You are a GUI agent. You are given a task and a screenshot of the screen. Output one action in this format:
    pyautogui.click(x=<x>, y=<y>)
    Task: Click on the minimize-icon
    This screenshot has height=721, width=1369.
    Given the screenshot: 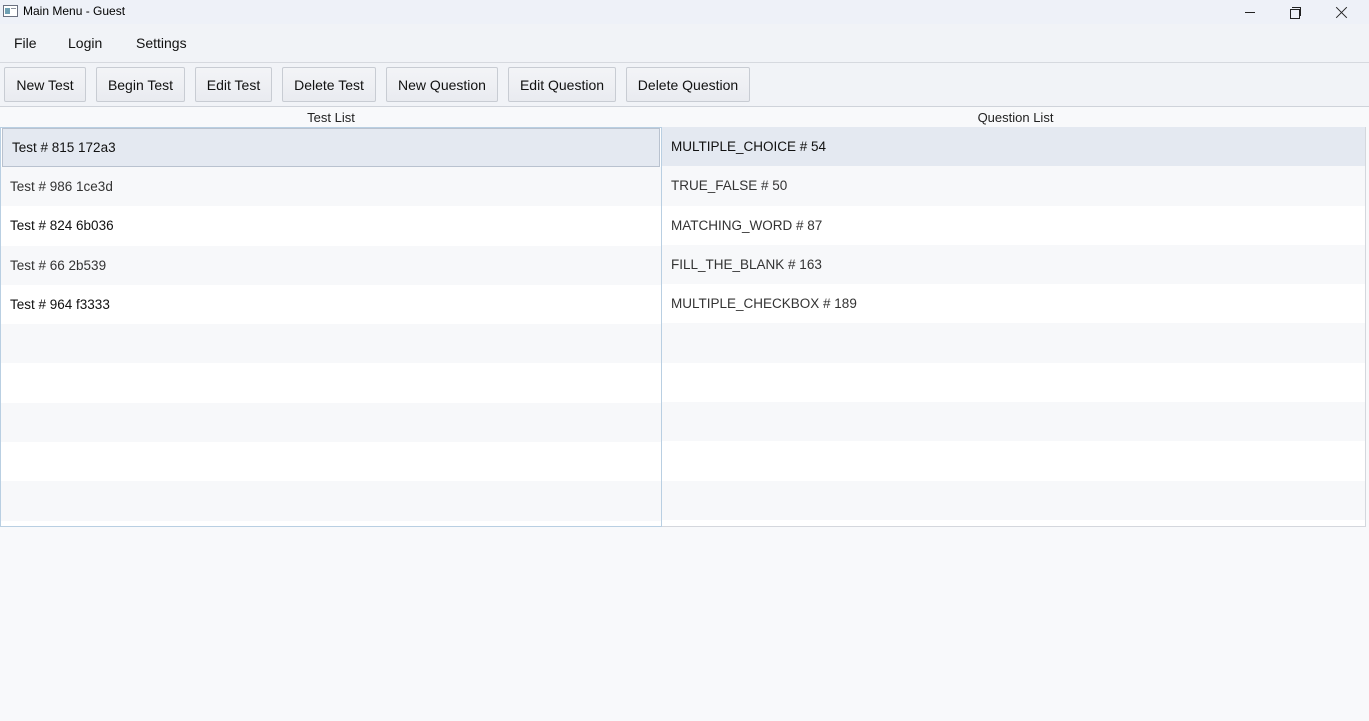 What is the action you would take?
    pyautogui.click(x=1250, y=12)
    